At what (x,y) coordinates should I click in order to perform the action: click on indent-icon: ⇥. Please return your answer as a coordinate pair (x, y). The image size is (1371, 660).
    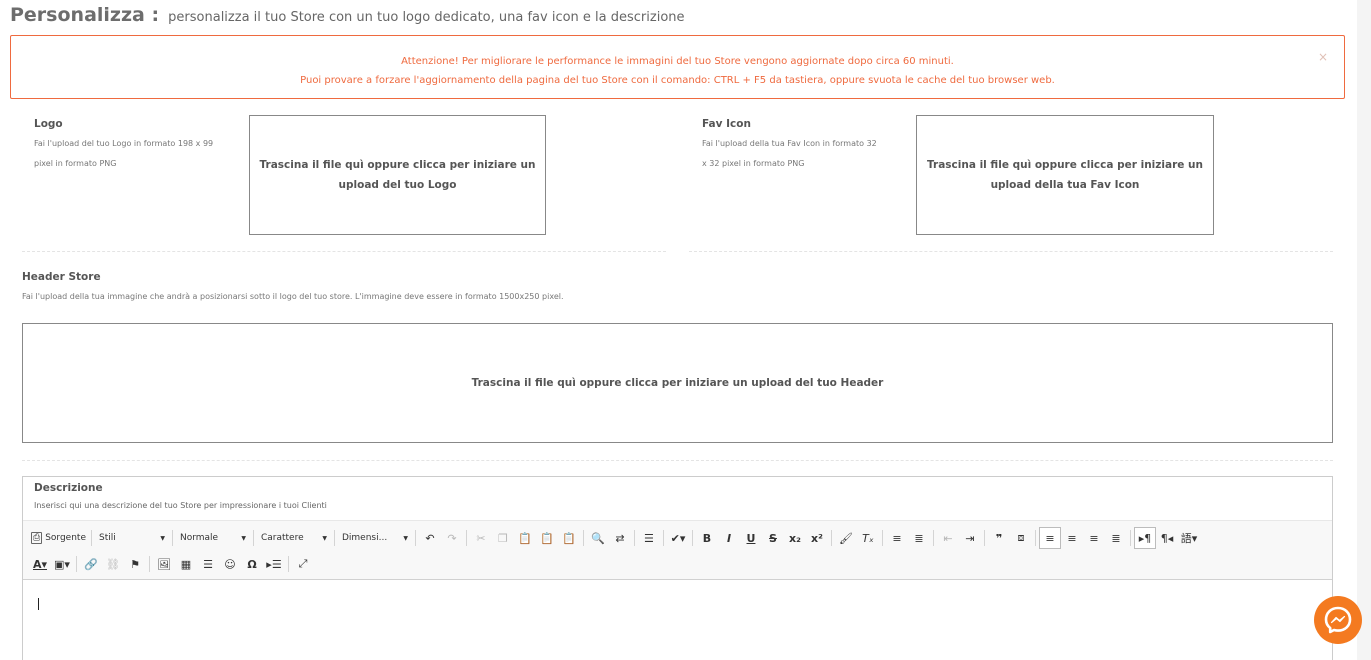
    Looking at the image, I should click on (970, 538).